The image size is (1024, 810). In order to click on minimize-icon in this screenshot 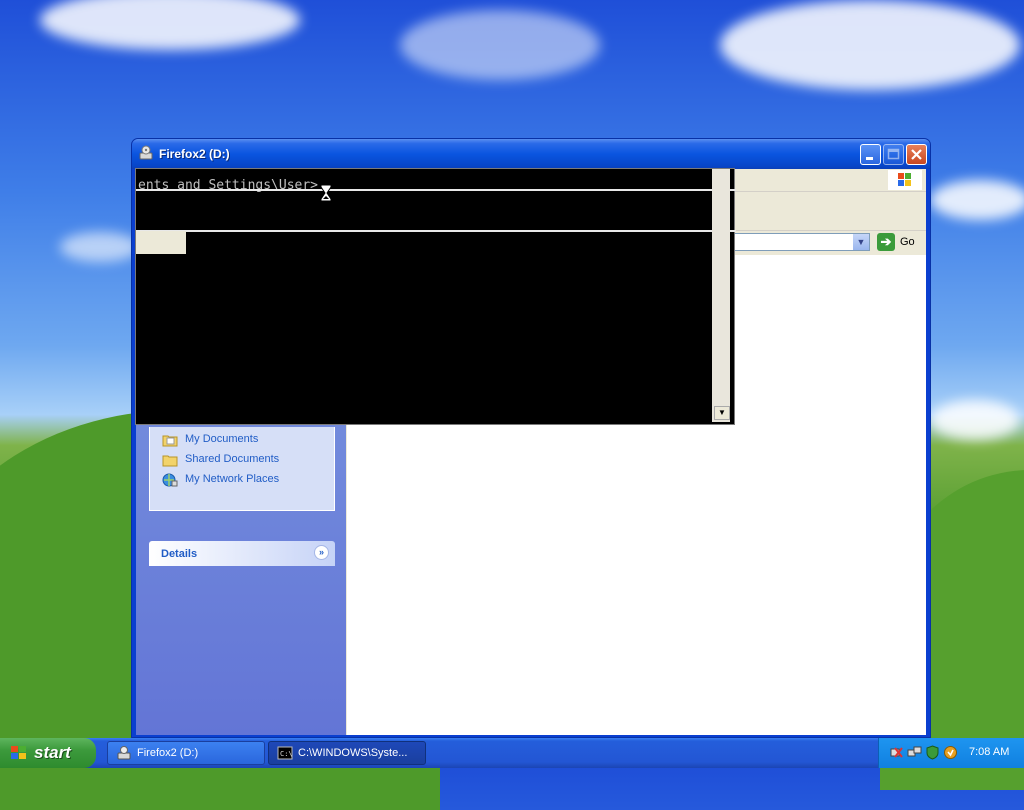, I will do `click(870, 154)`.